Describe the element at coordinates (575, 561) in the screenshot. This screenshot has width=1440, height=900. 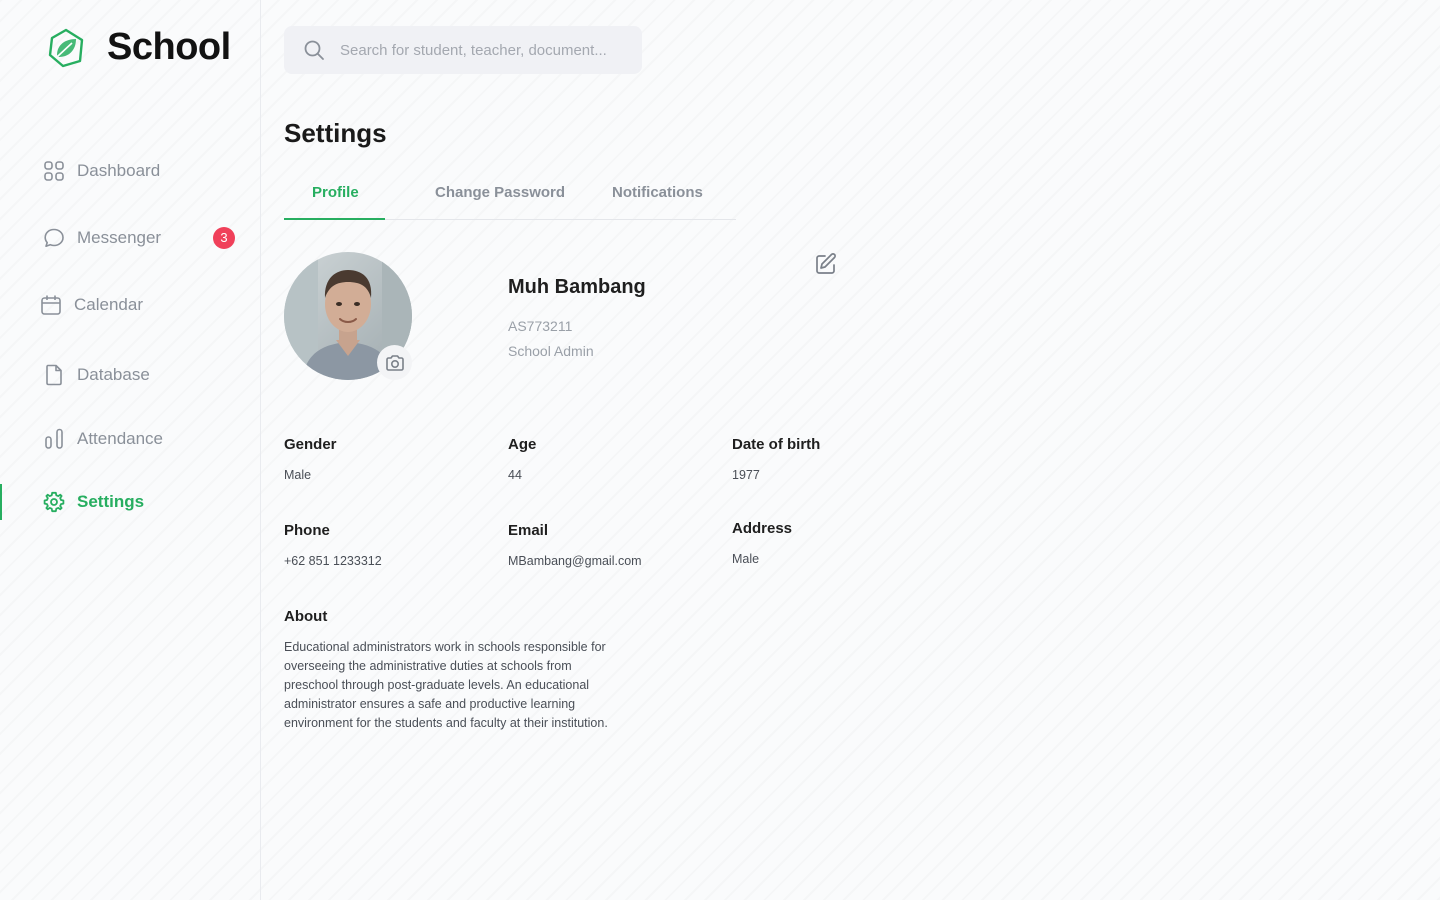
I see `email-value: MBambang@gmail.com` at that location.